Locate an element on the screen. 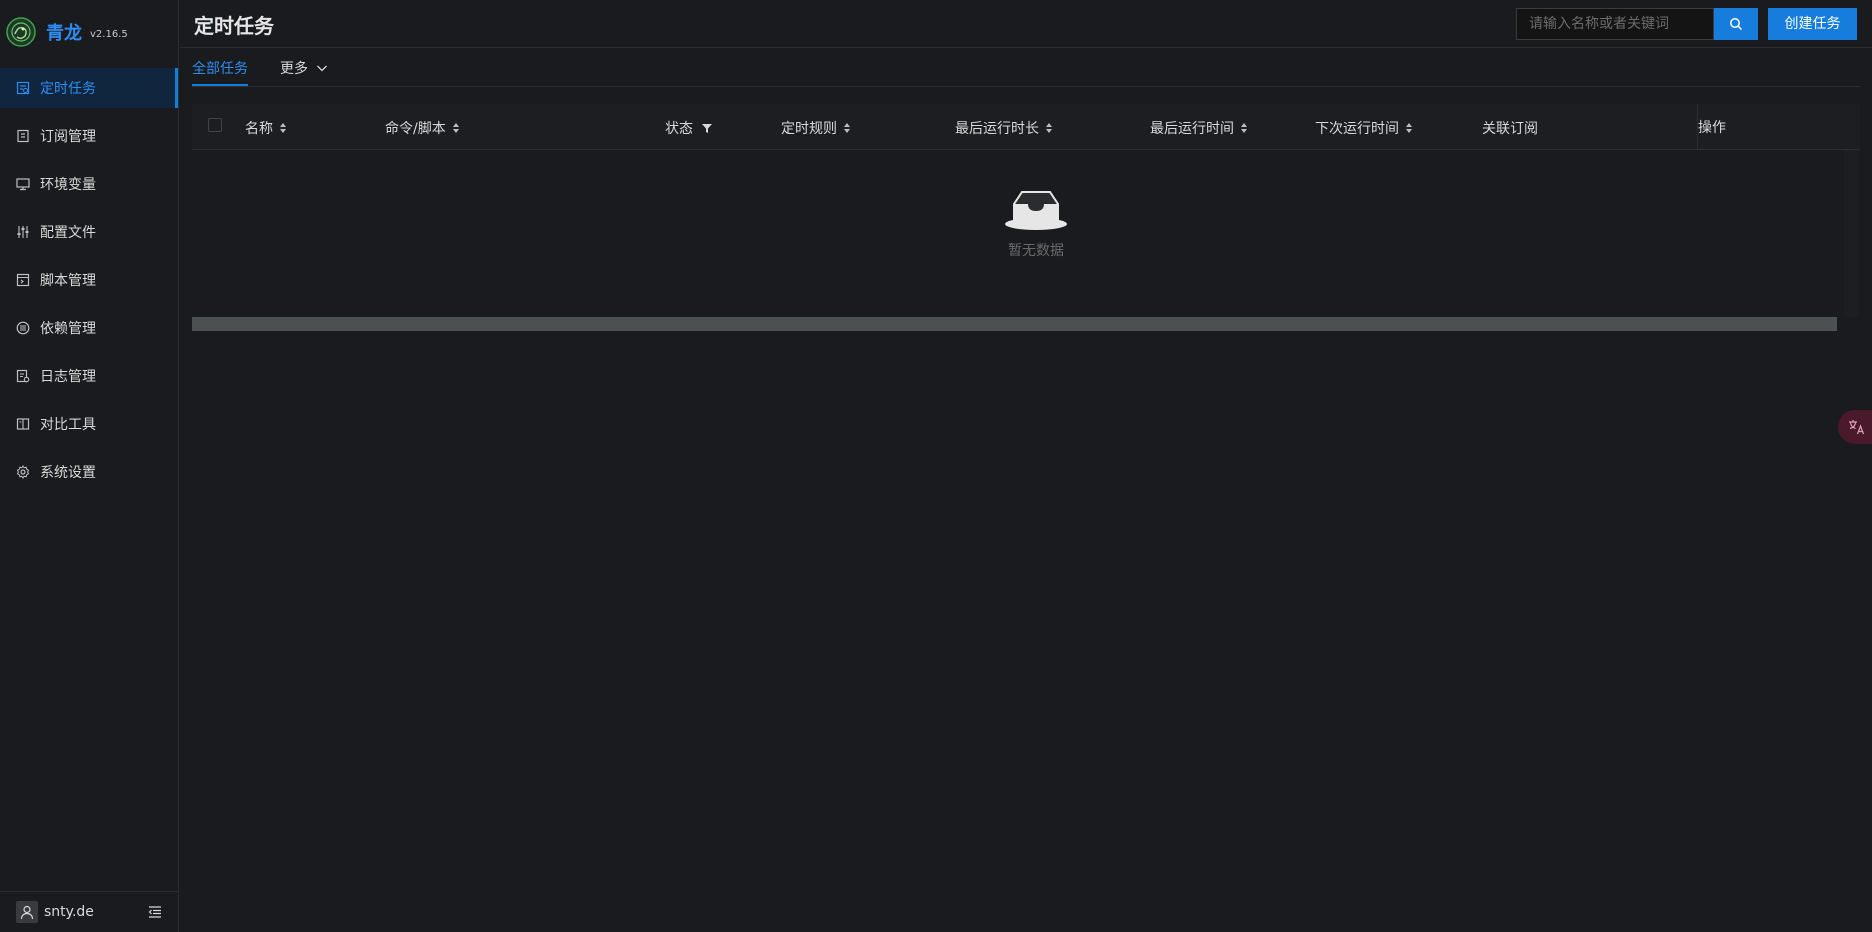  vertical-scrollbar is located at coordinates (1851, 233).